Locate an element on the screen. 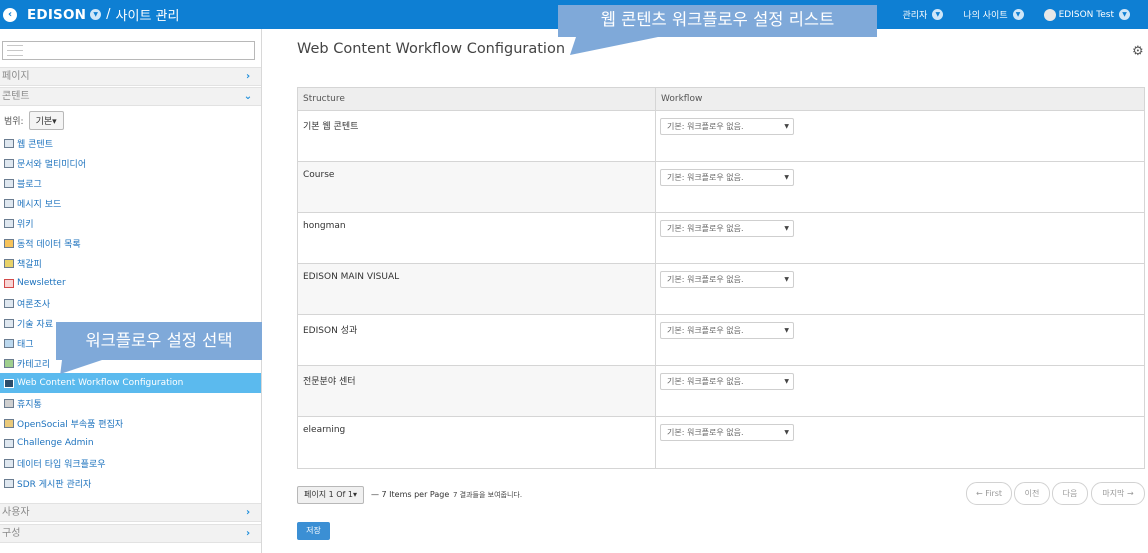 The height and width of the screenshot is (553, 1148). structure-name: EDISON MAIN VISUAL is located at coordinates (477, 289).